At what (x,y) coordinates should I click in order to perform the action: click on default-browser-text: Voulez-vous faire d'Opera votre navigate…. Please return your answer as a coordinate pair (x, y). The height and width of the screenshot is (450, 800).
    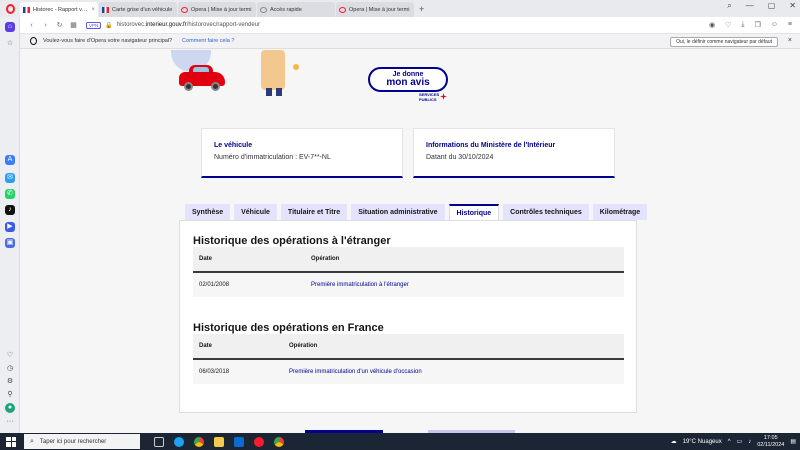
    Looking at the image, I should click on (108, 41).